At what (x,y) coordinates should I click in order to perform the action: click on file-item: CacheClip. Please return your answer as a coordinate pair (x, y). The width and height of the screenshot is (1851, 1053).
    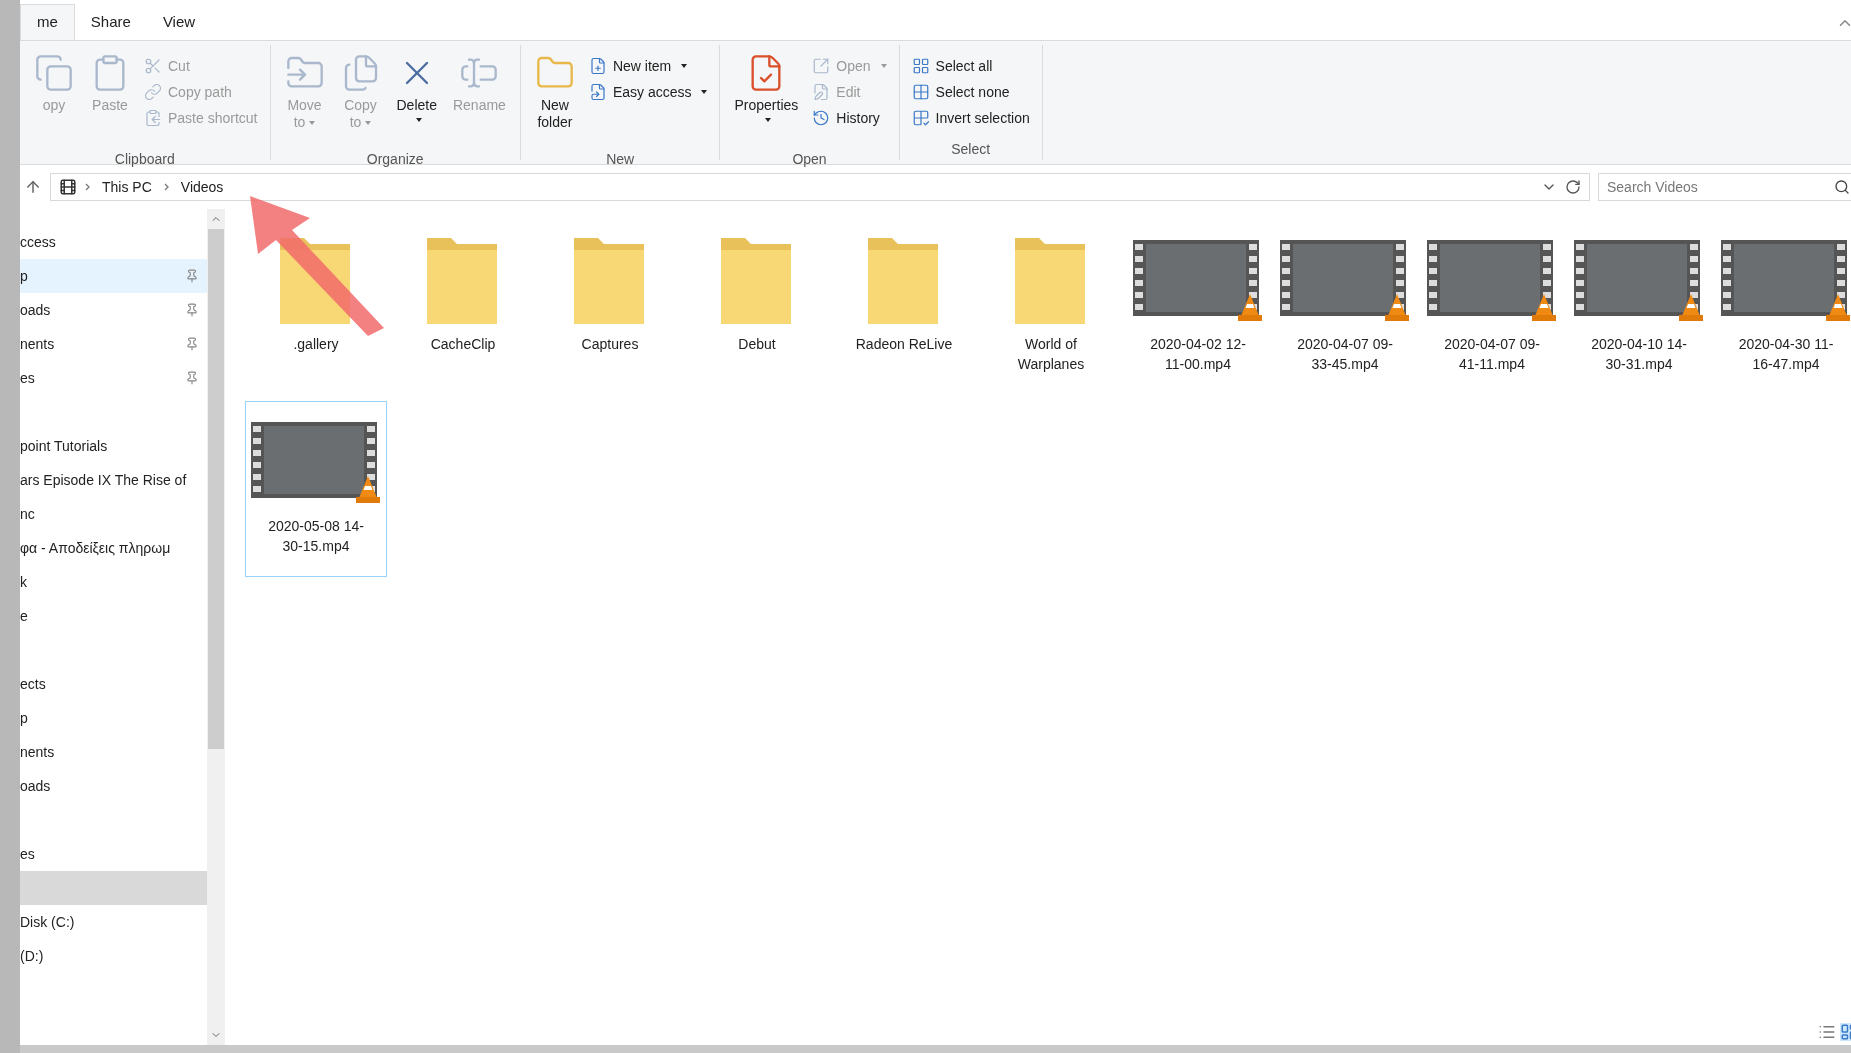
    Looking at the image, I should click on (463, 307).